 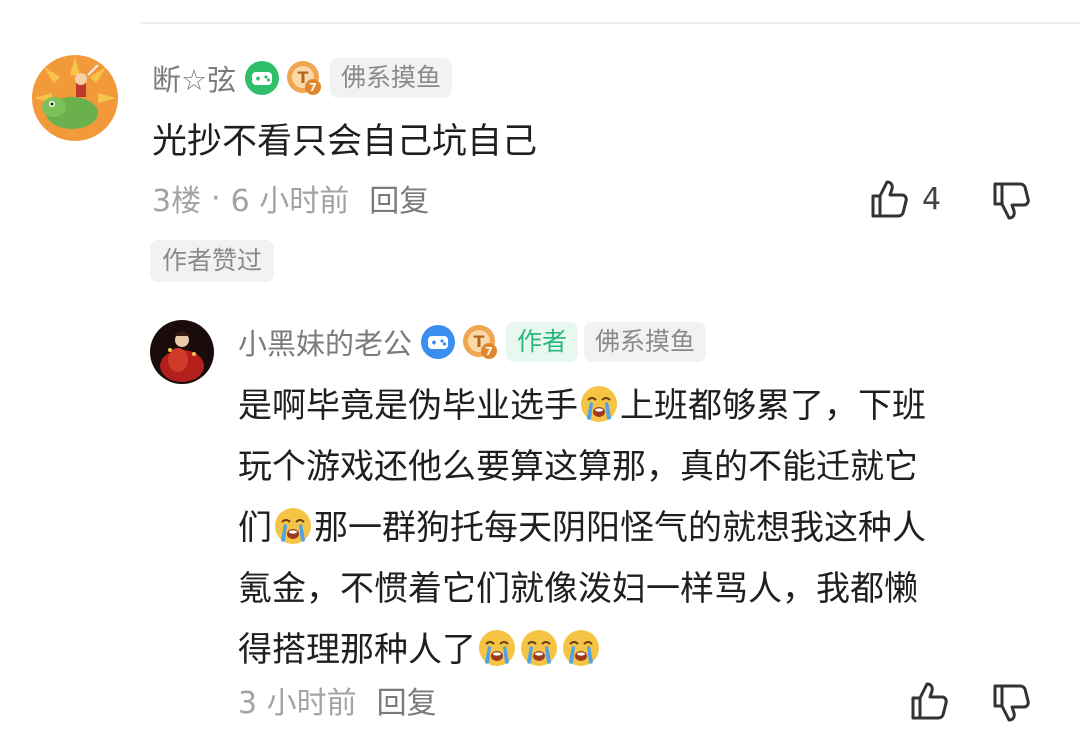 I want to click on reply-text-line: 玩个游戏还他么要算这算那，真的不能迁就它, so click(x=648, y=467).